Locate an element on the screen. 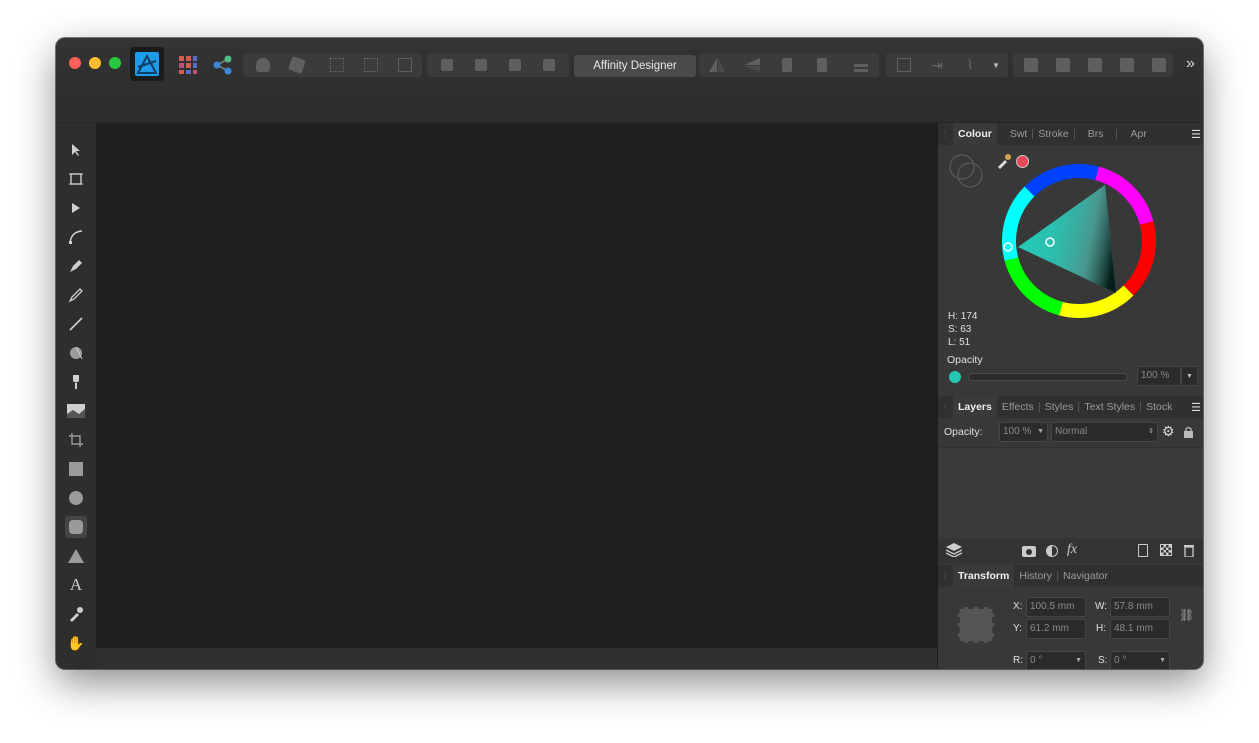 This screenshot has height=743, width=1259. colour-picker-tool-icon is located at coordinates (76, 614).